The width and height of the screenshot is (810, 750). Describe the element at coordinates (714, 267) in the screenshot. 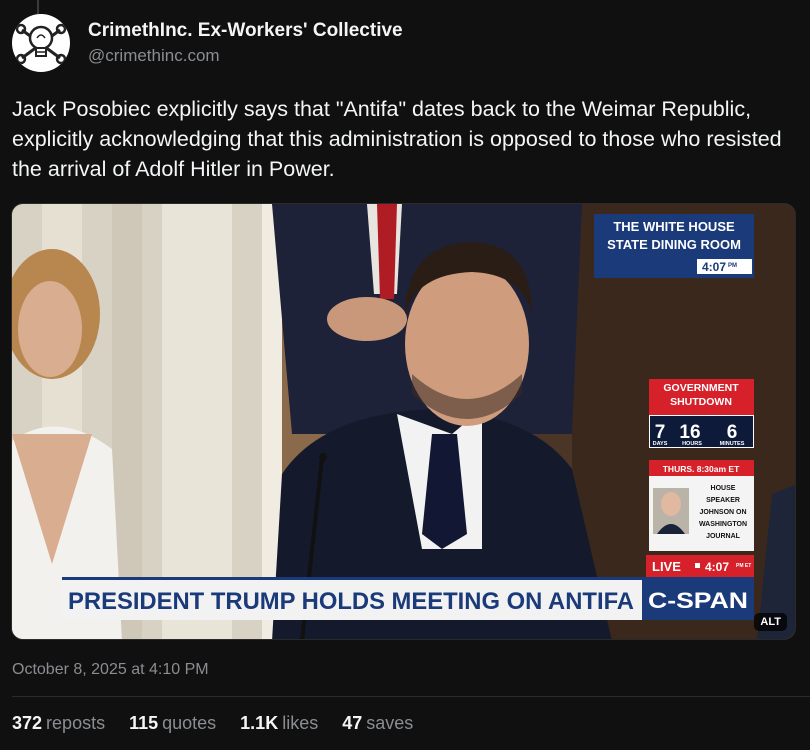

I see `overlay-time: 4:07` at that location.